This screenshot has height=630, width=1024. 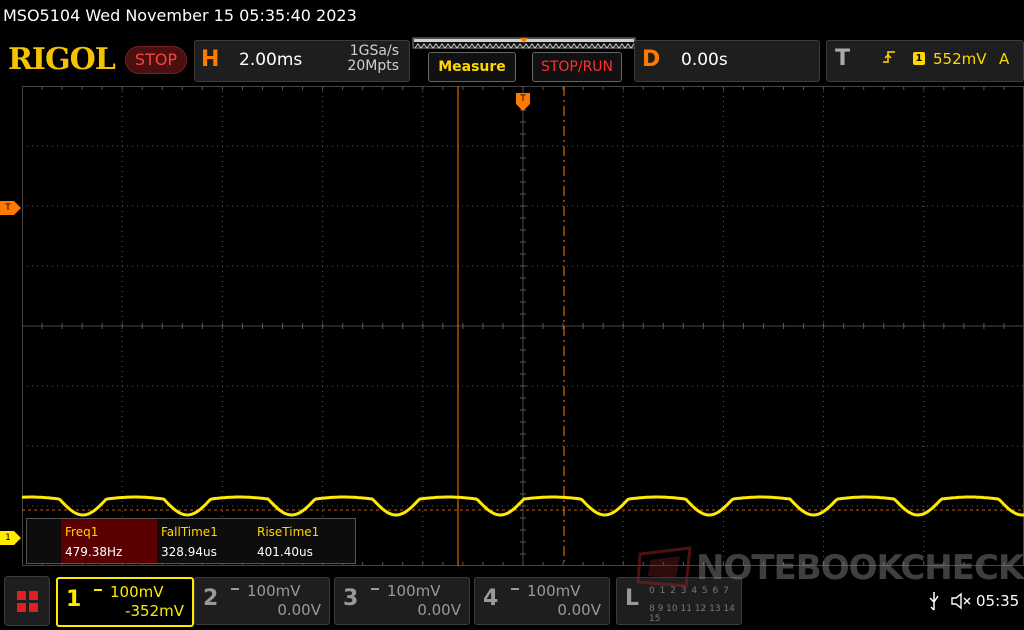 I want to click on measure-name: RiseTime1, so click(x=288, y=532).